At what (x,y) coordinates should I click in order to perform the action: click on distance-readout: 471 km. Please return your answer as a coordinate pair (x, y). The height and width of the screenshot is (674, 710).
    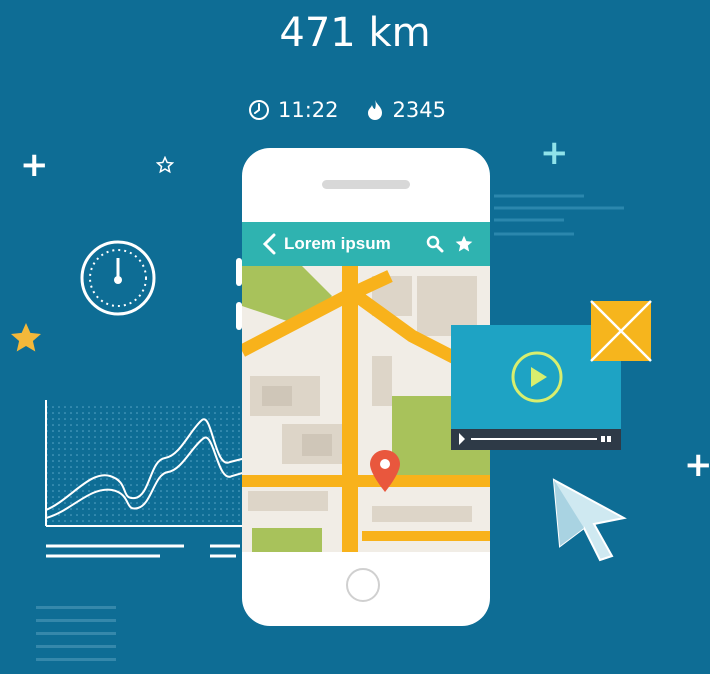
    Looking at the image, I should click on (355, 33).